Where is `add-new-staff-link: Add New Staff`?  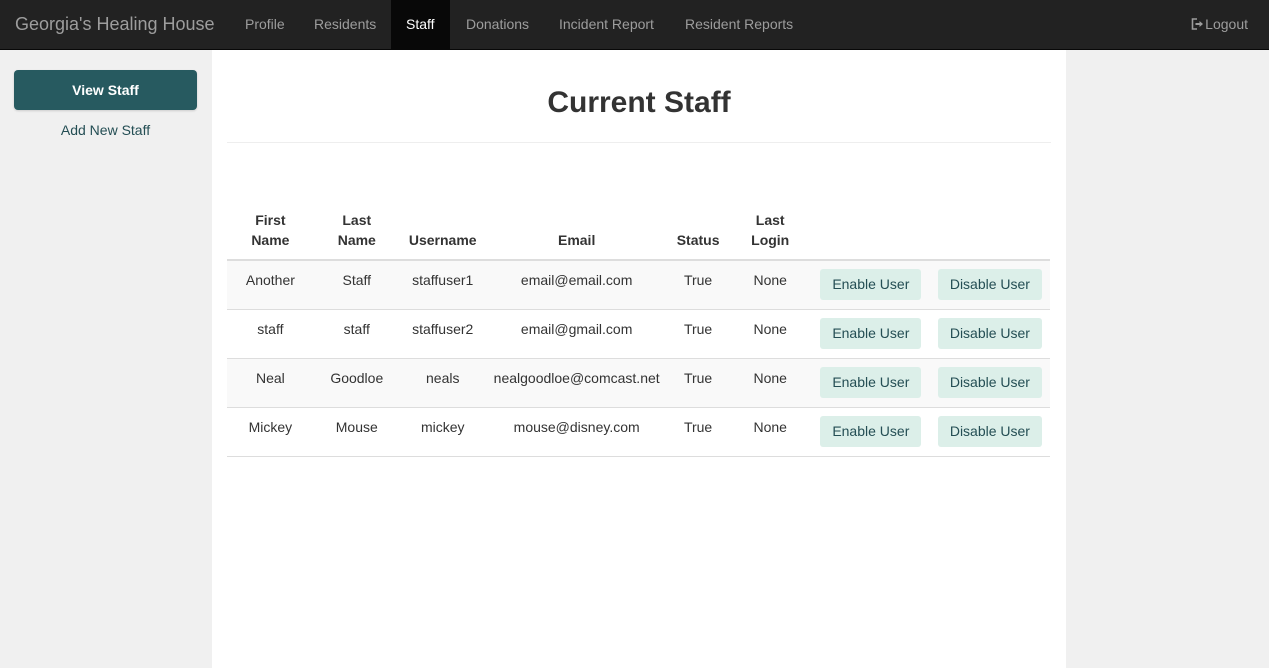
add-new-staff-link: Add New Staff is located at coordinates (105, 132).